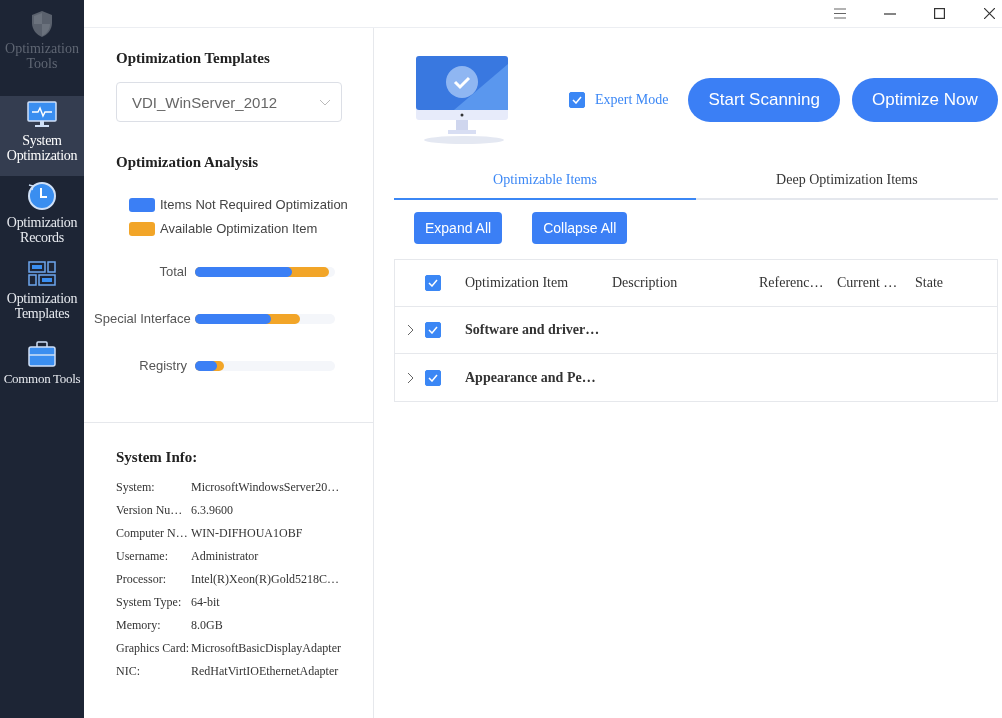 This screenshot has width=1002, height=718. What do you see at coordinates (42, 216) in the screenshot?
I see `sidebar-item: Optimization Records` at bounding box center [42, 216].